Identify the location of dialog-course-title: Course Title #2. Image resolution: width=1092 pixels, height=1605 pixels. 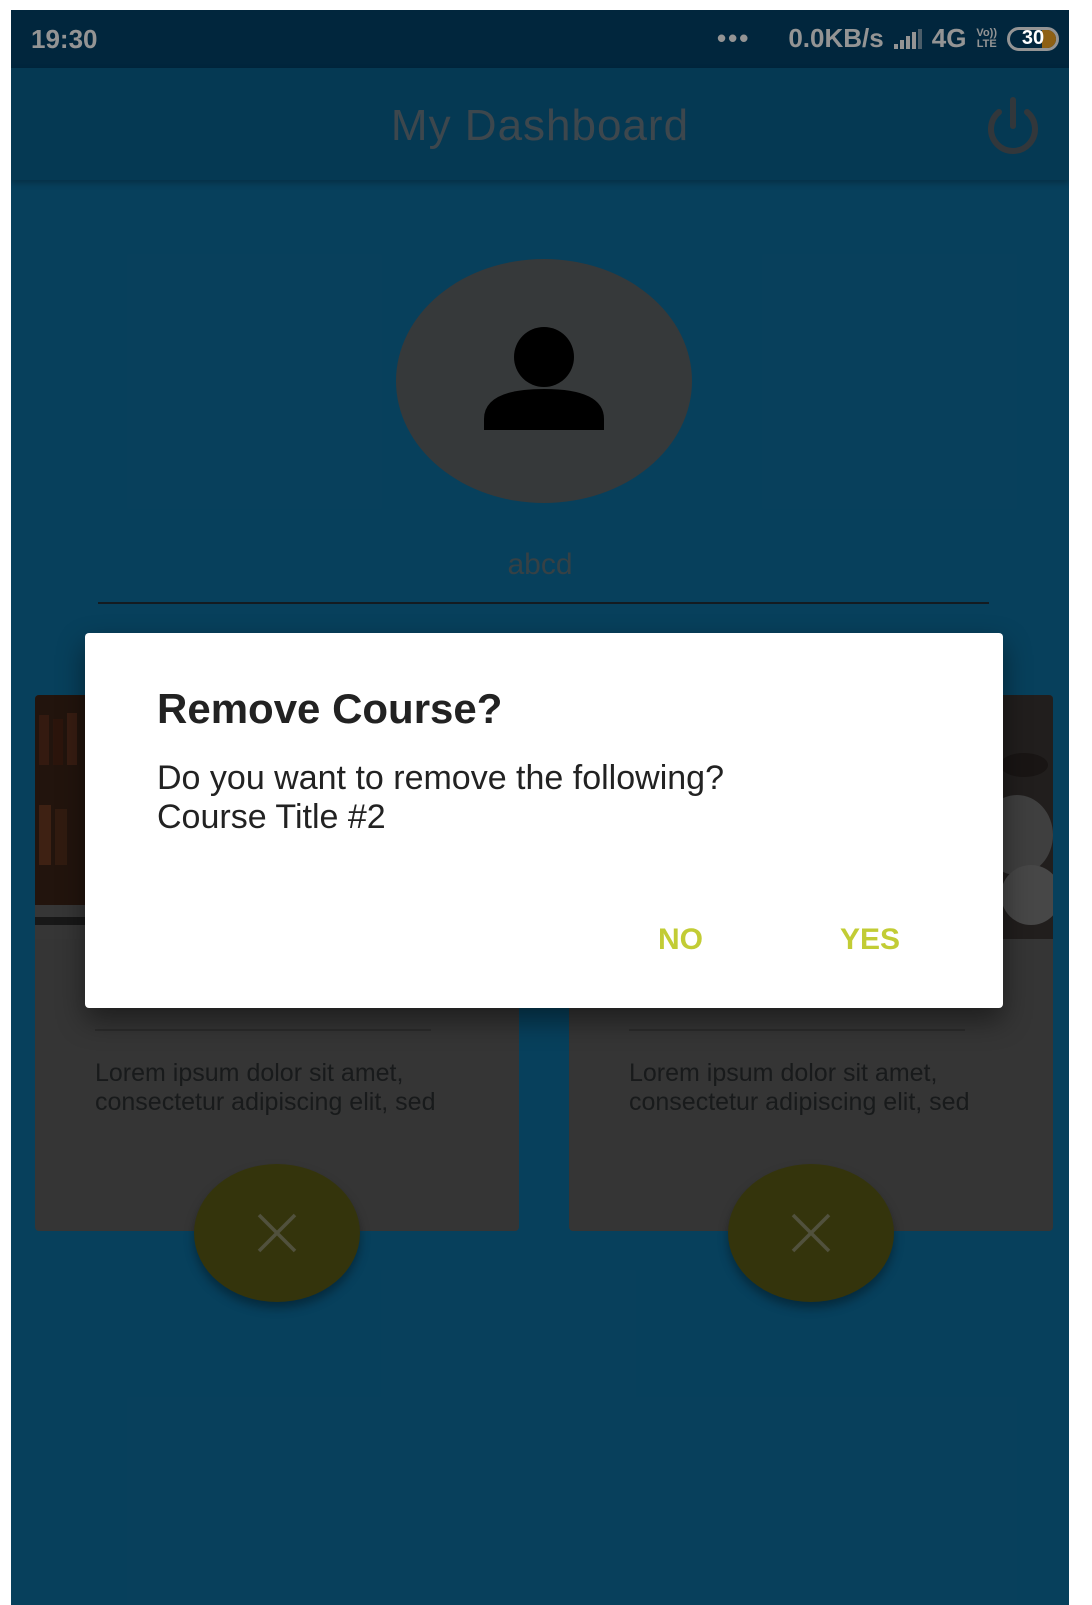
(271, 817).